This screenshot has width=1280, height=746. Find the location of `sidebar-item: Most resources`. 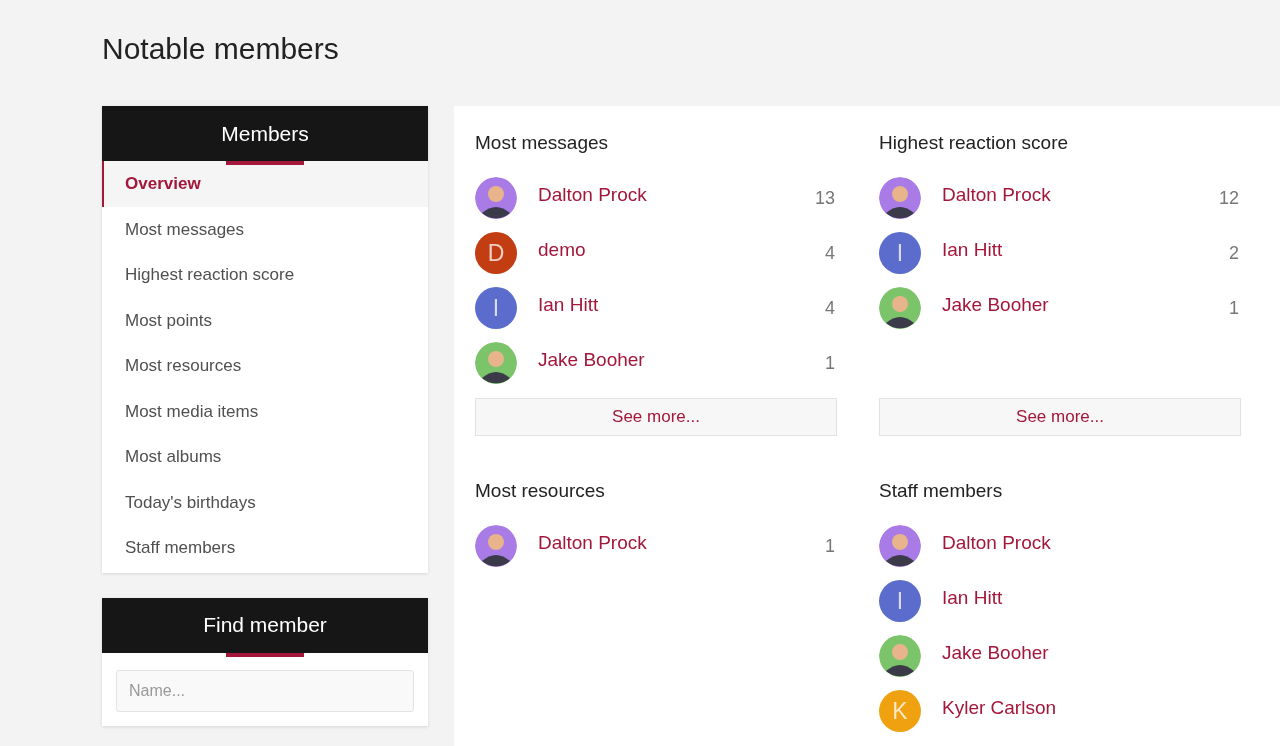

sidebar-item: Most resources is located at coordinates (265, 366).